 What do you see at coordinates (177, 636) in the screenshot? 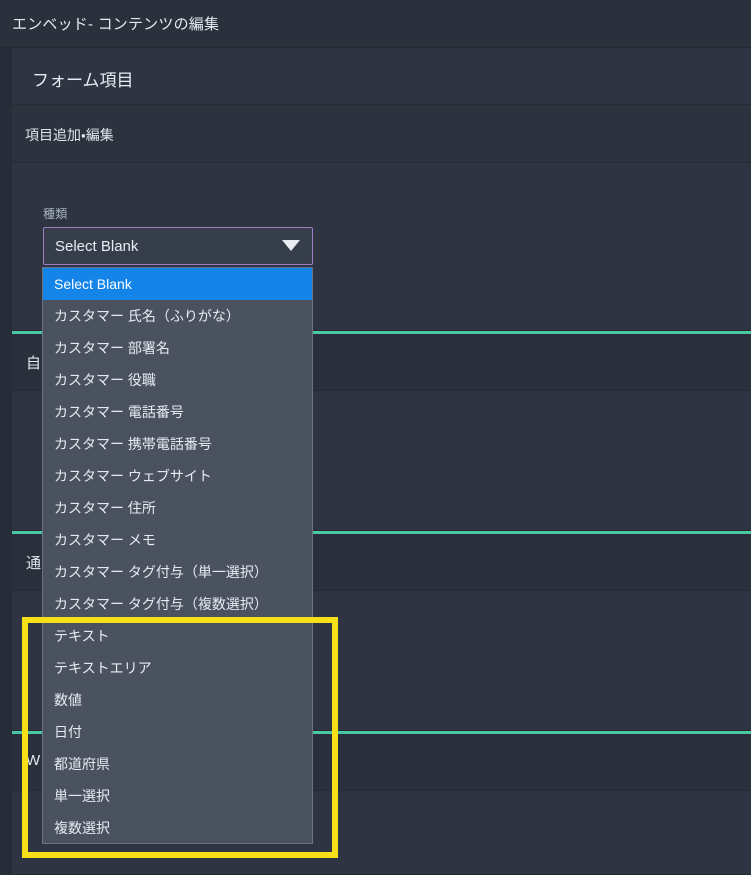
I see `type-option: テキスト` at bounding box center [177, 636].